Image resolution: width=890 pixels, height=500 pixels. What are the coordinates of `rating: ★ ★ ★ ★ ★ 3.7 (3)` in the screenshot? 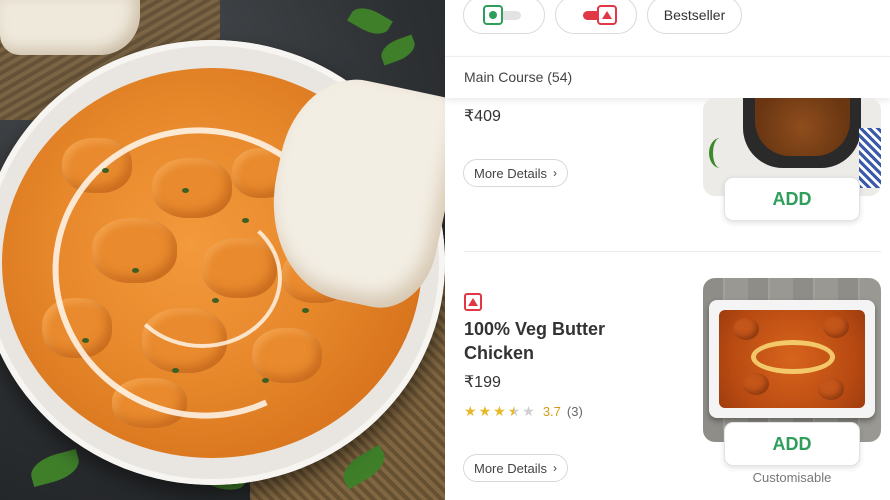 It's located at (523, 411).